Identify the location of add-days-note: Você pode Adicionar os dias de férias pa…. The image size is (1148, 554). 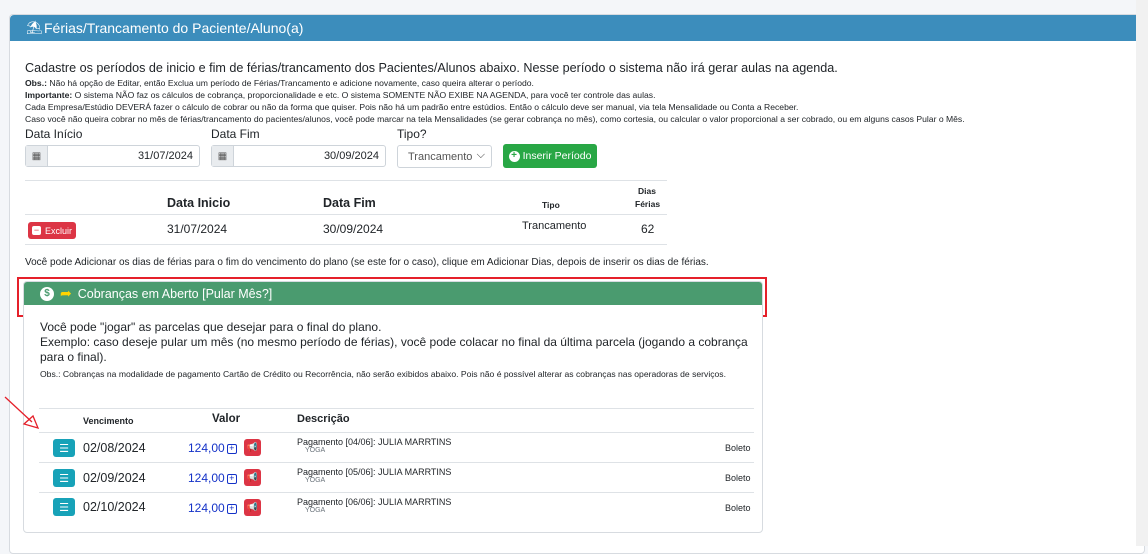
(367, 262).